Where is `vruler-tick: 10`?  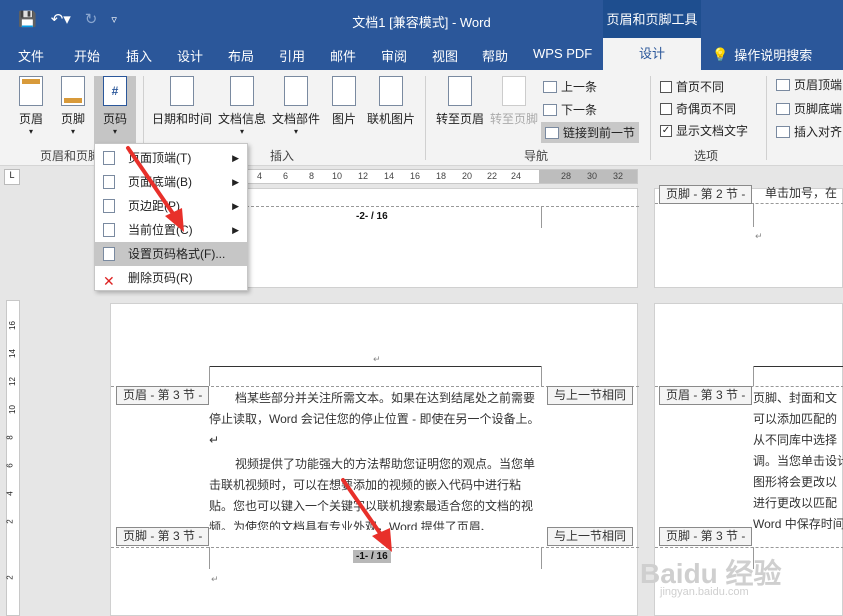
vruler-tick: 10 is located at coordinates (12, 409).